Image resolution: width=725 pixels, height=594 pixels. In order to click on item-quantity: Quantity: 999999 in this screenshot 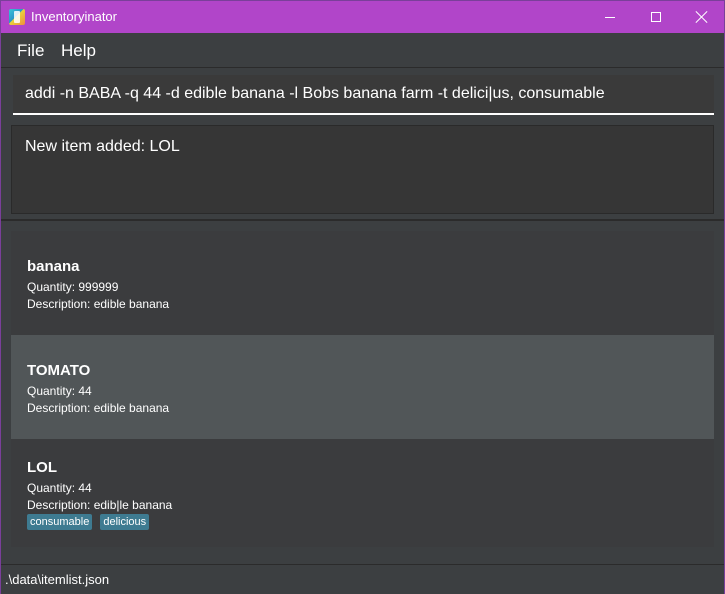, I will do `click(73, 287)`.